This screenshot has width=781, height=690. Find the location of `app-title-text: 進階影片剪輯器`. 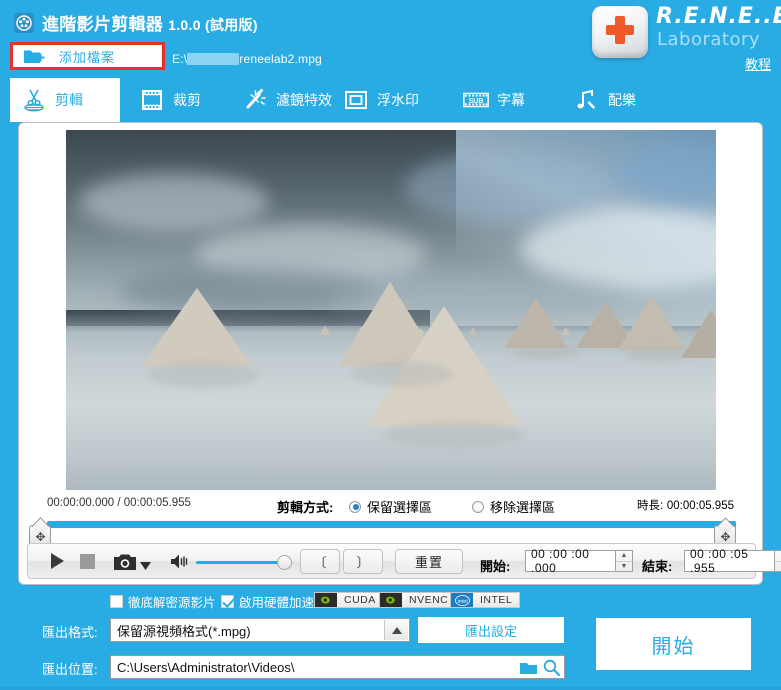

app-title-text: 進階影片剪輯器 is located at coordinates (103, 24).